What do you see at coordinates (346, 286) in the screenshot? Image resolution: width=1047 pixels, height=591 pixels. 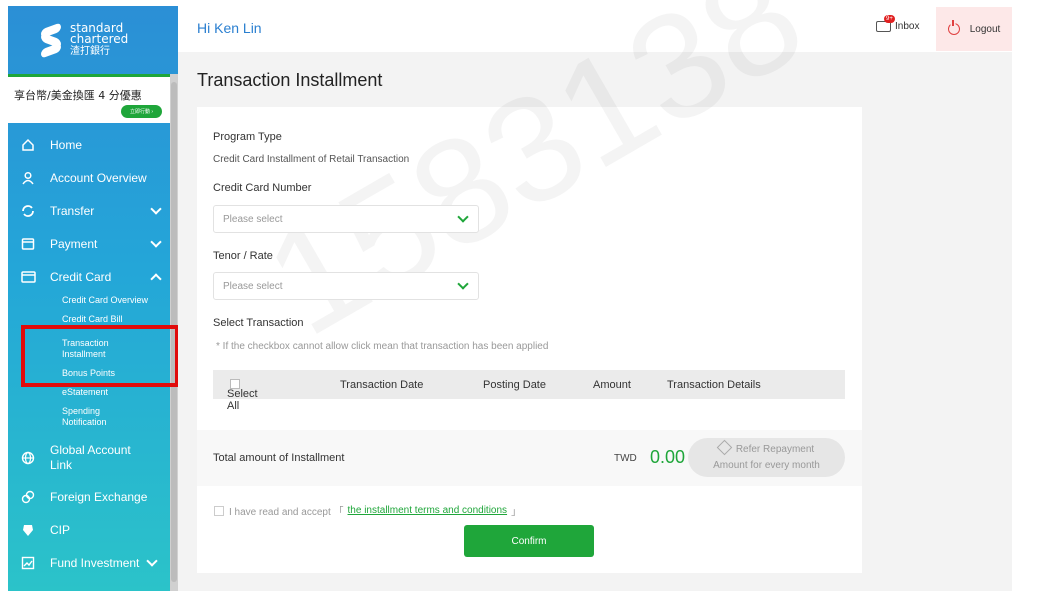 I see `tenor-select: Please select` at bounding box center [346, 286].